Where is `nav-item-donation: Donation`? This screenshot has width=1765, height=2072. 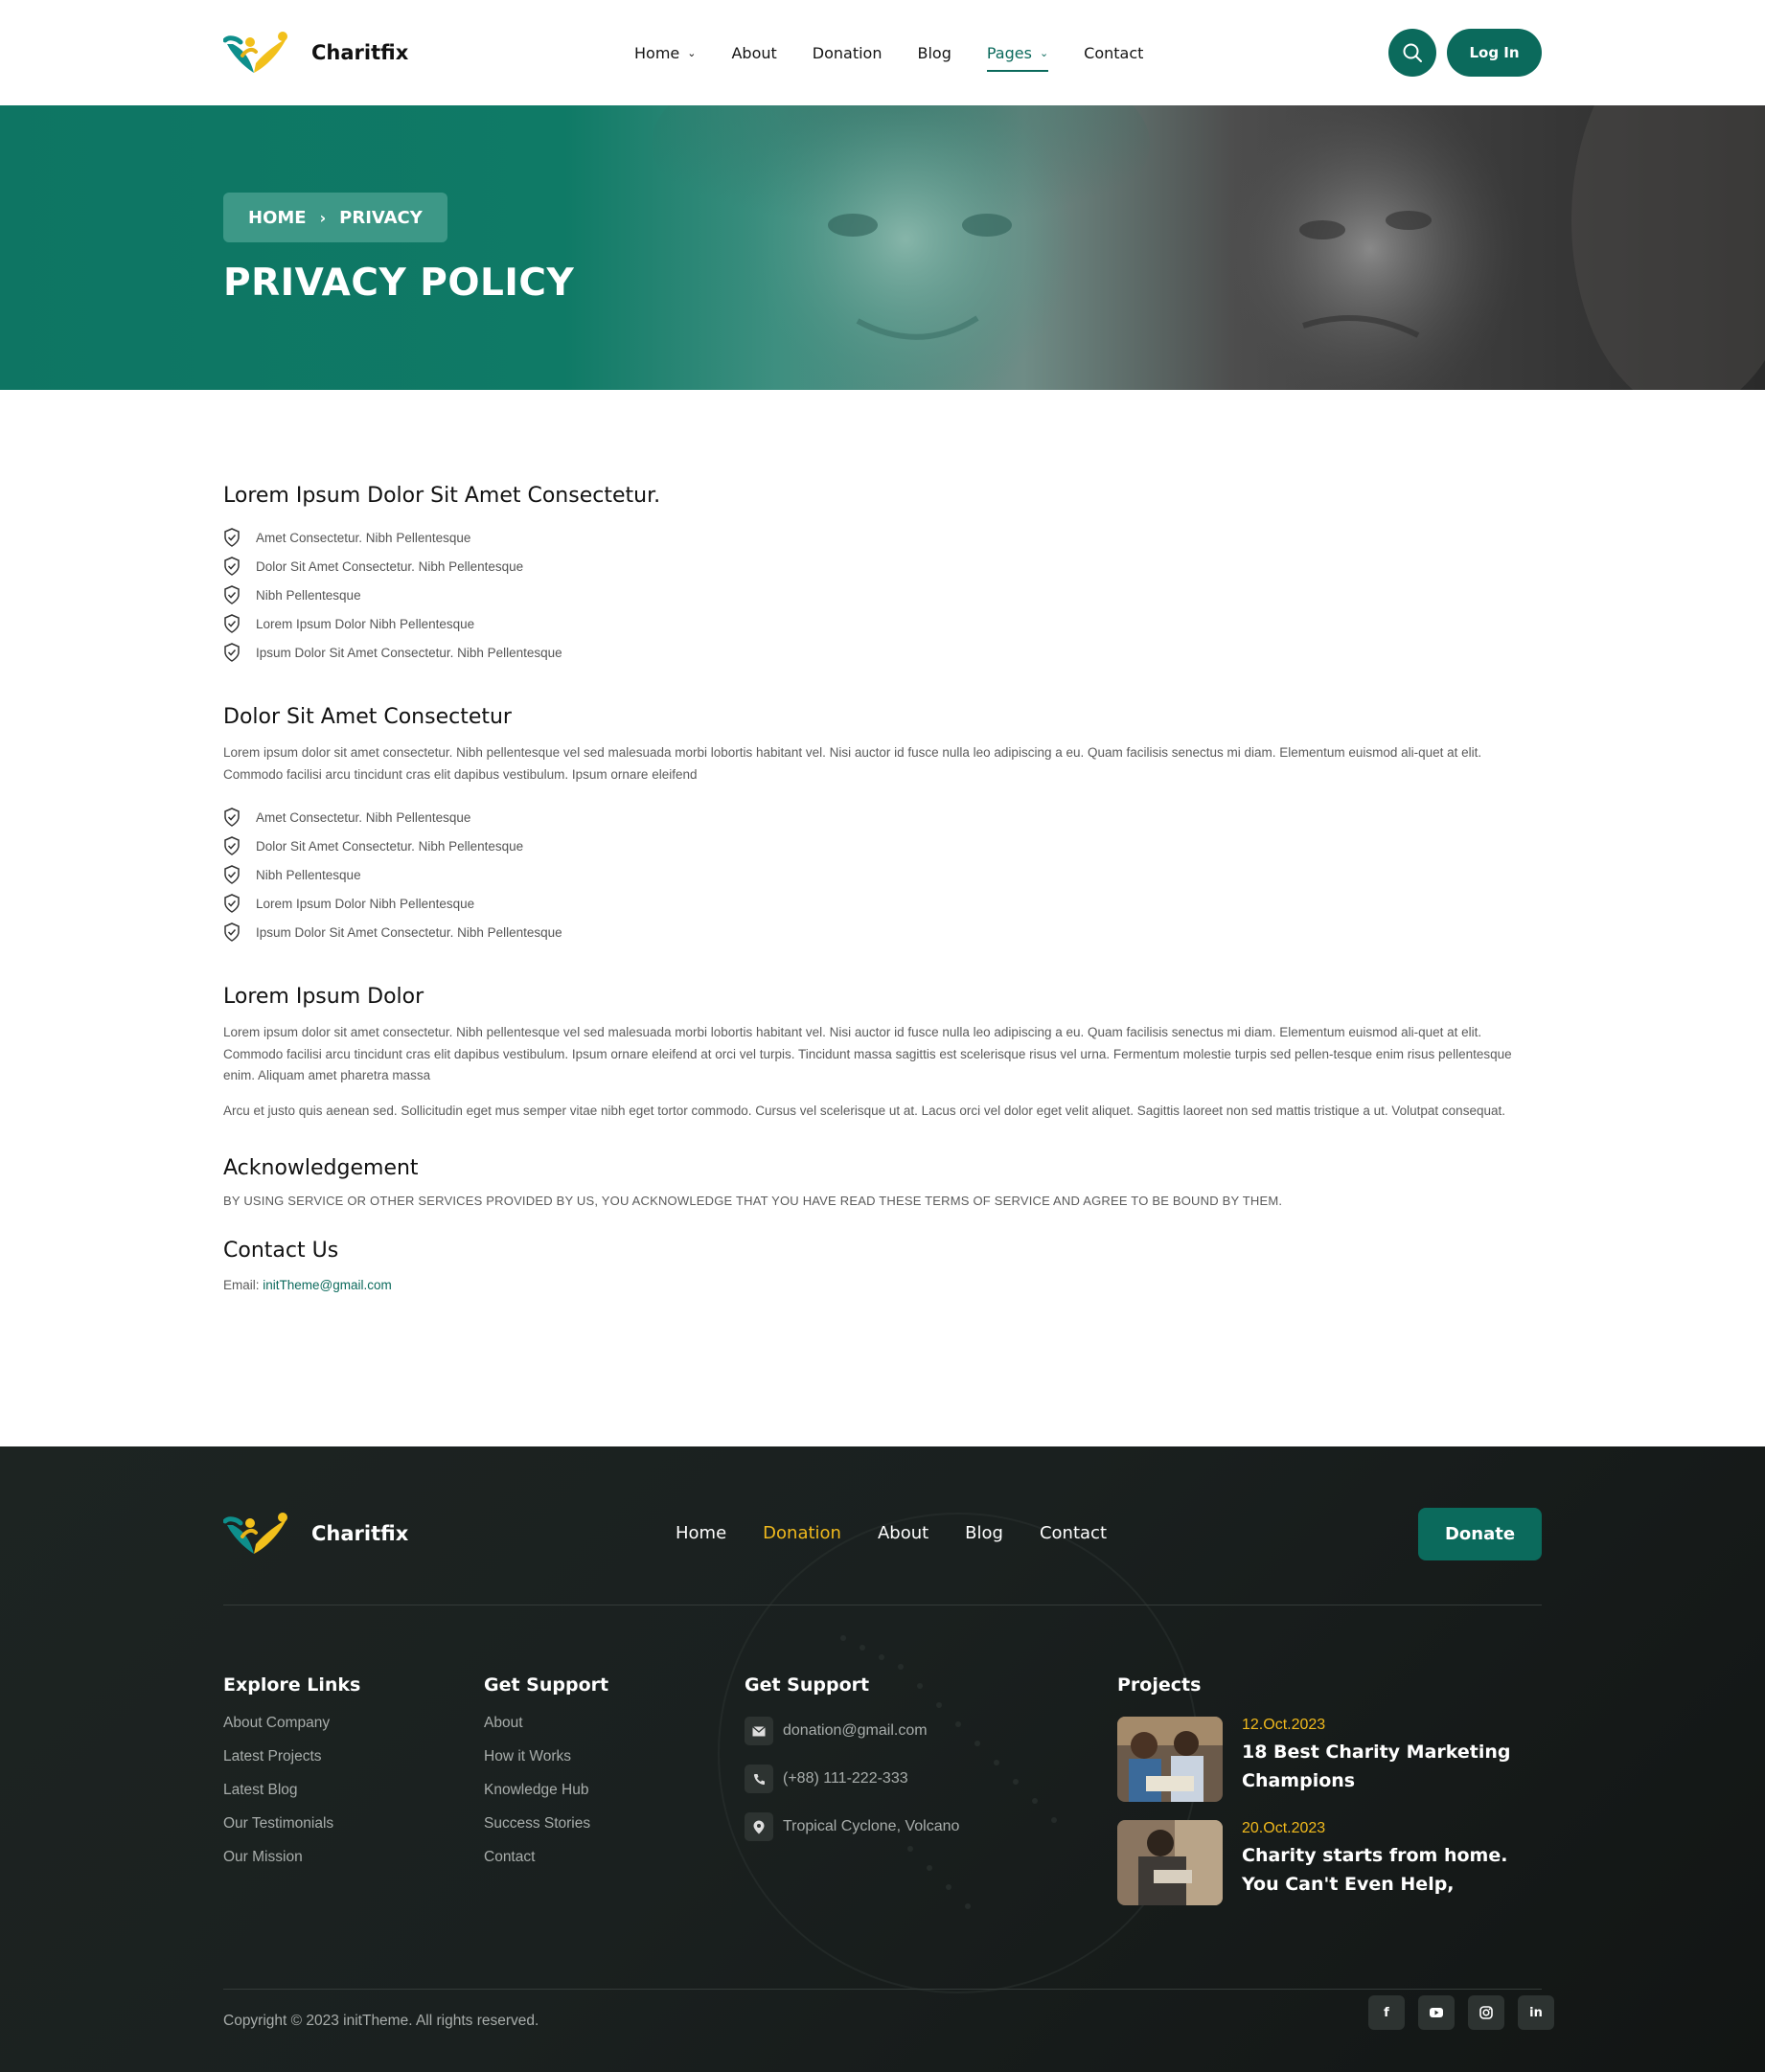
nav-item-donation: Donation is located at coordinates (847, 53).